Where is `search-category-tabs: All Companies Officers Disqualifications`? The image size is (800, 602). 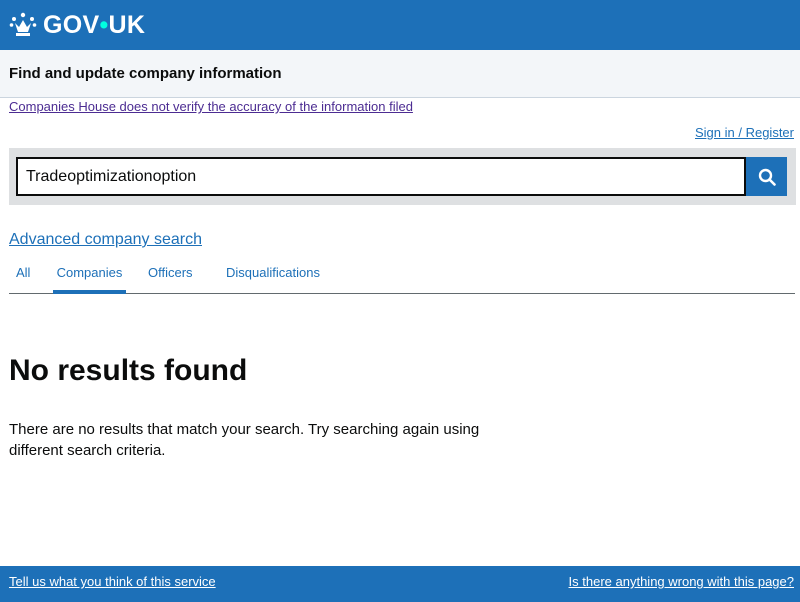 search-category-tabs: All Companies Officers Disqualifications is located at coordinates (402, 276).